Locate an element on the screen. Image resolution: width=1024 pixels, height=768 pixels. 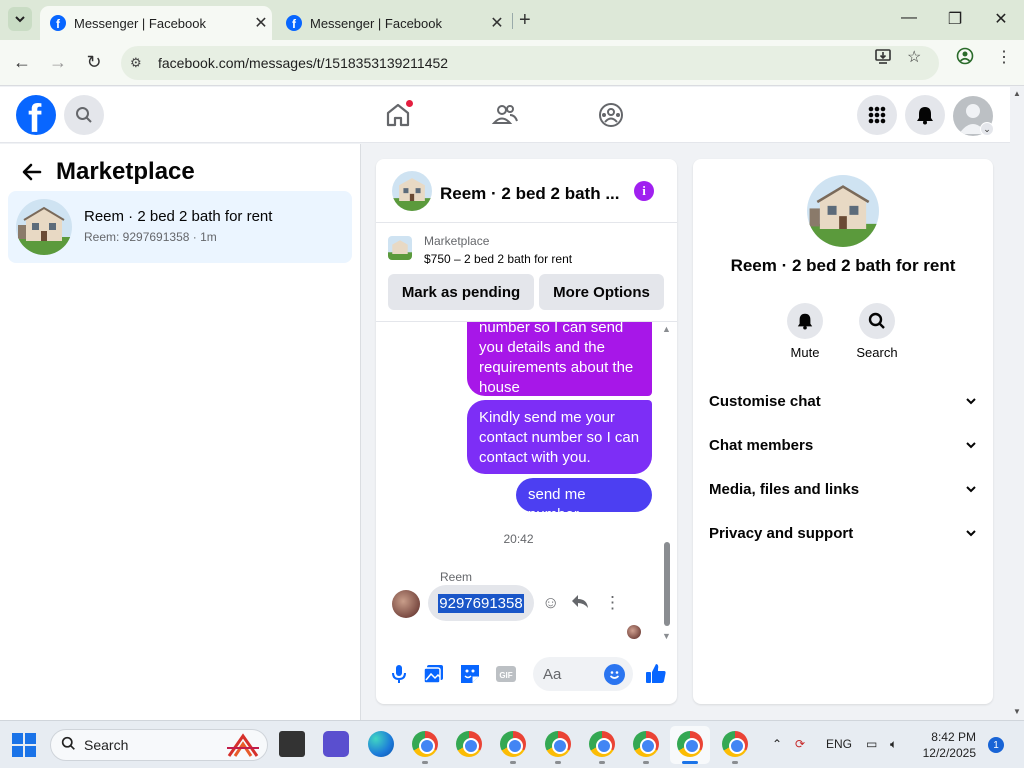
volume-icon: 🔈︎ is located at coordinates (893, 744).